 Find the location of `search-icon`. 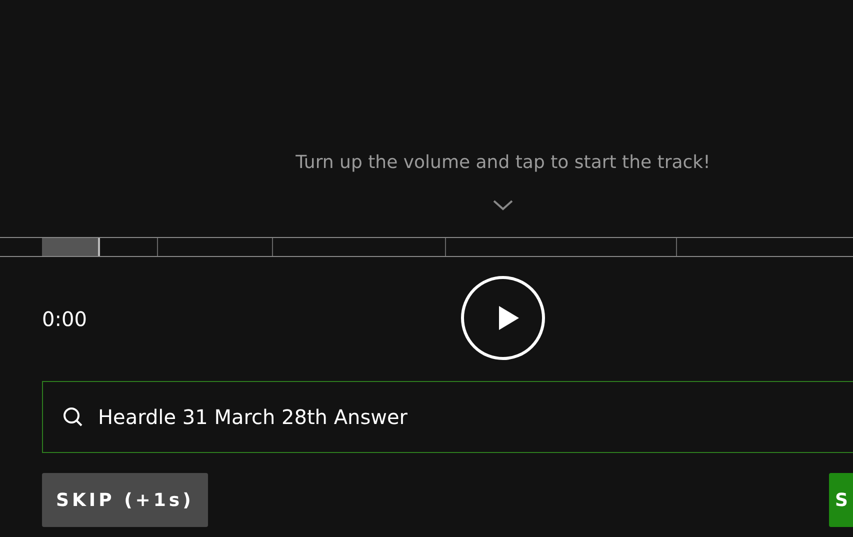

search-icon is located at coordinates (73, 417).